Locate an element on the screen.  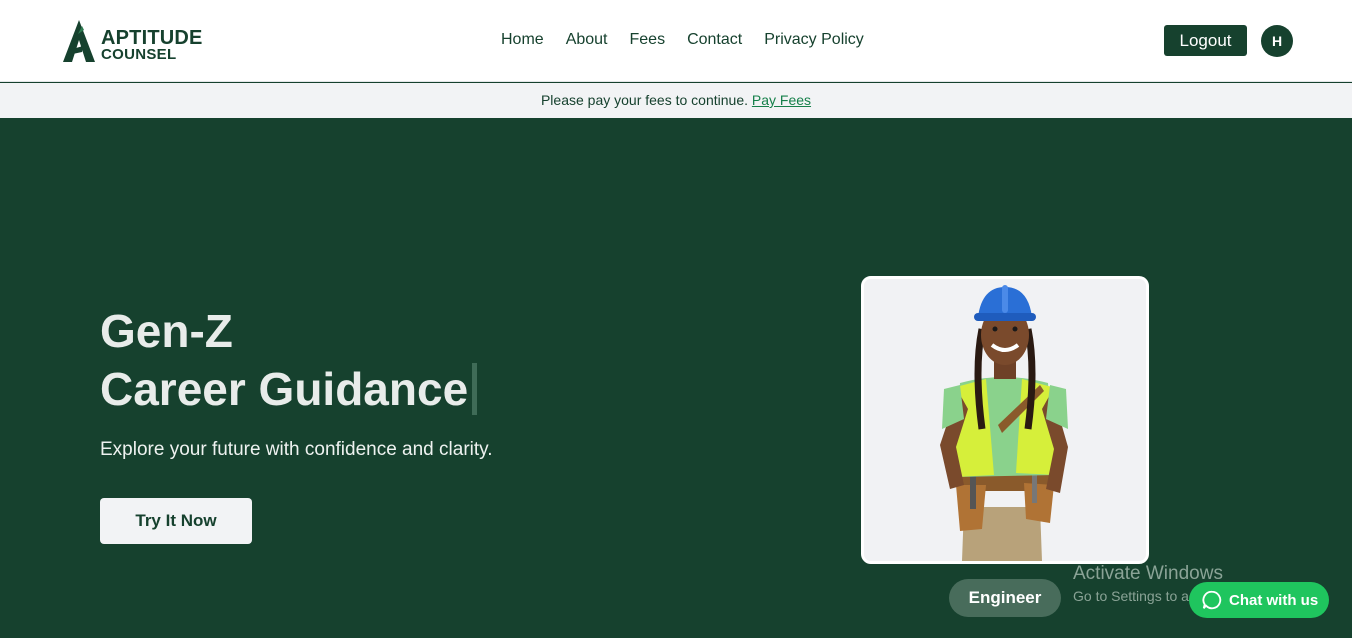
logout-button: Logout is located at coordinates (1205, 40).